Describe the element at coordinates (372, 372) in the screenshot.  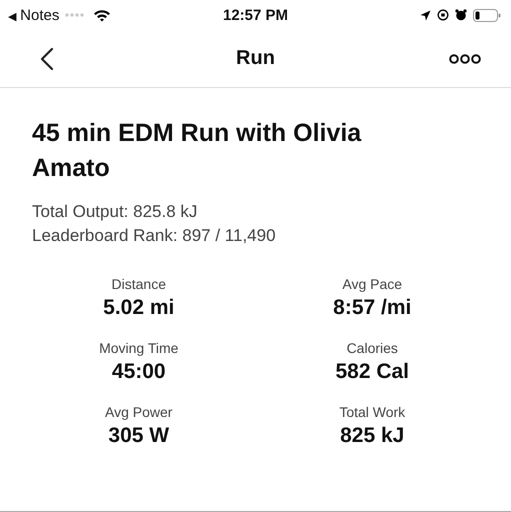
I see `stat-value: 582 Cal` at that location.